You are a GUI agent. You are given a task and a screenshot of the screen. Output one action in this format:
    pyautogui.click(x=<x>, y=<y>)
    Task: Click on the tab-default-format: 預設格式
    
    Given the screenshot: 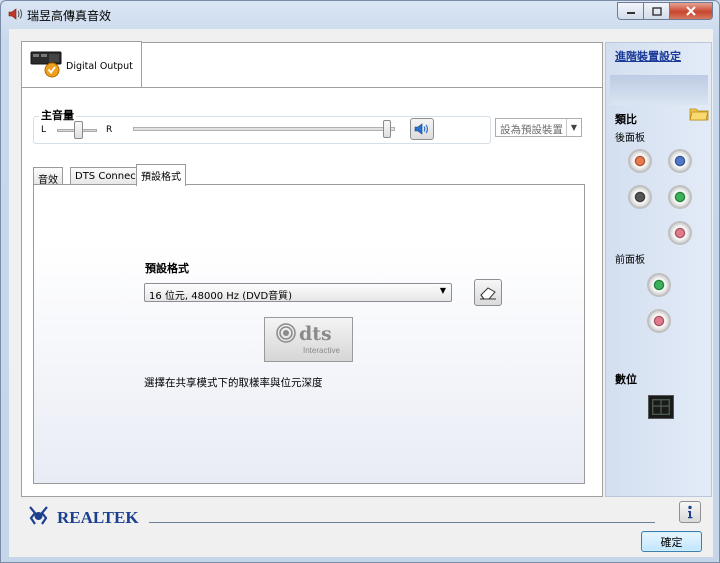 What is the action you would take?
    pyautogui.click(x=161, y=175)
    